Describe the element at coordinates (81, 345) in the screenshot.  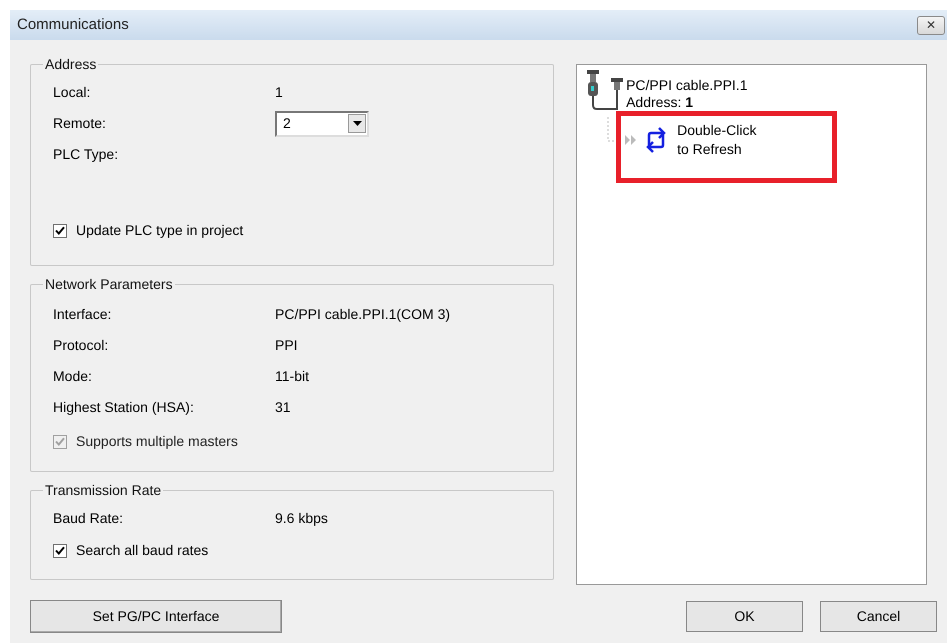
I see `parameter-label: Protocol:` at that location.